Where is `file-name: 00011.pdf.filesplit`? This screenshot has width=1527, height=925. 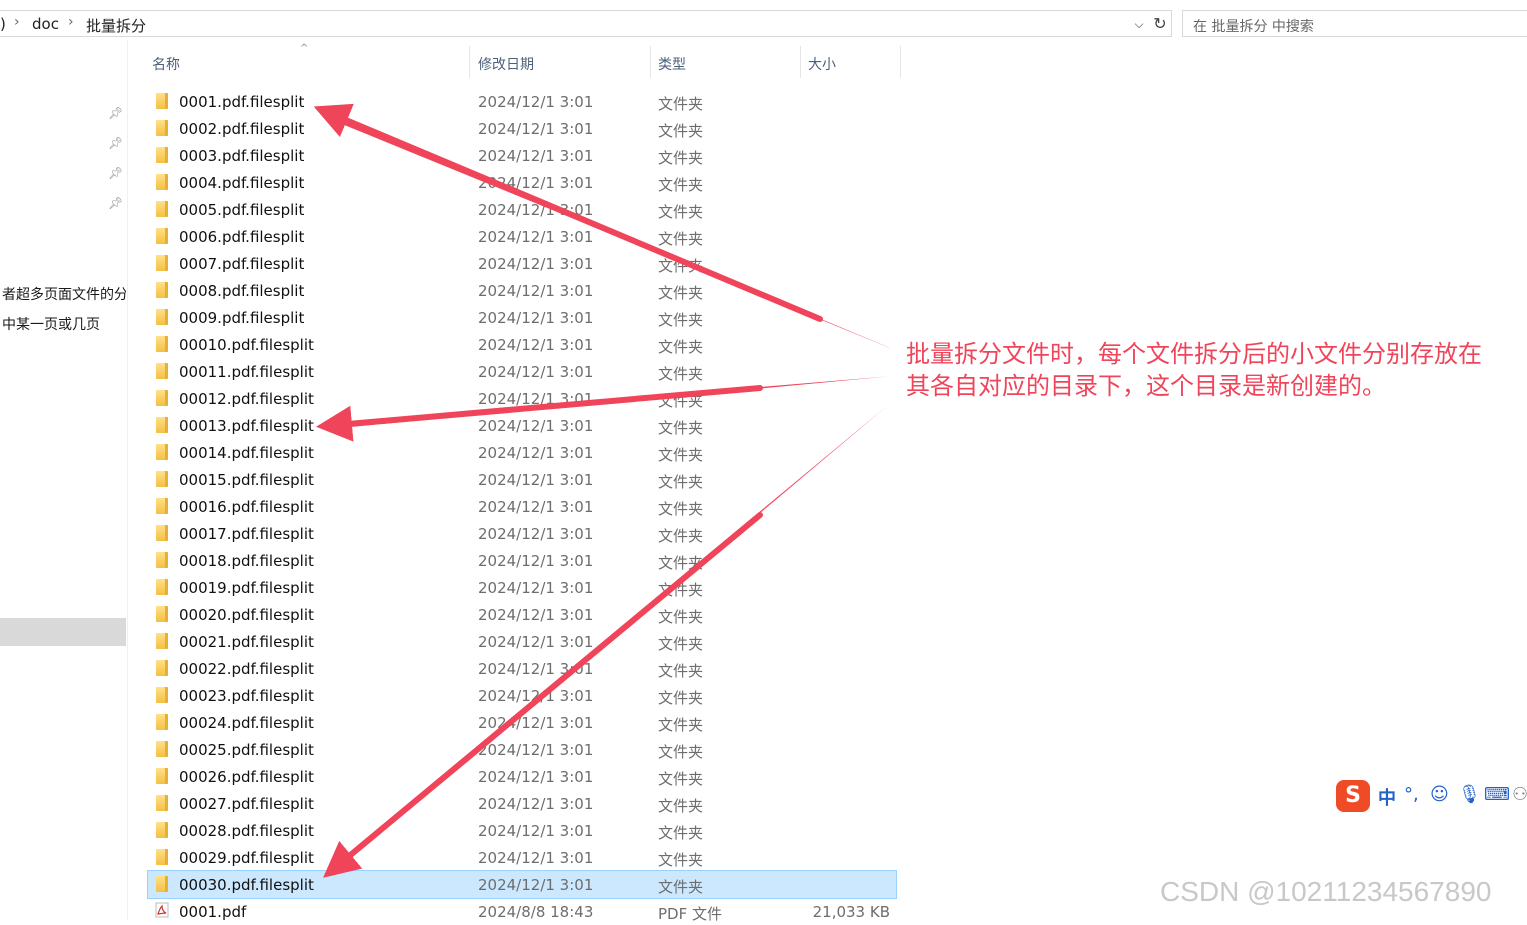 file-name: 00011.pdf.filesplit is located at coordinates (246, 372).